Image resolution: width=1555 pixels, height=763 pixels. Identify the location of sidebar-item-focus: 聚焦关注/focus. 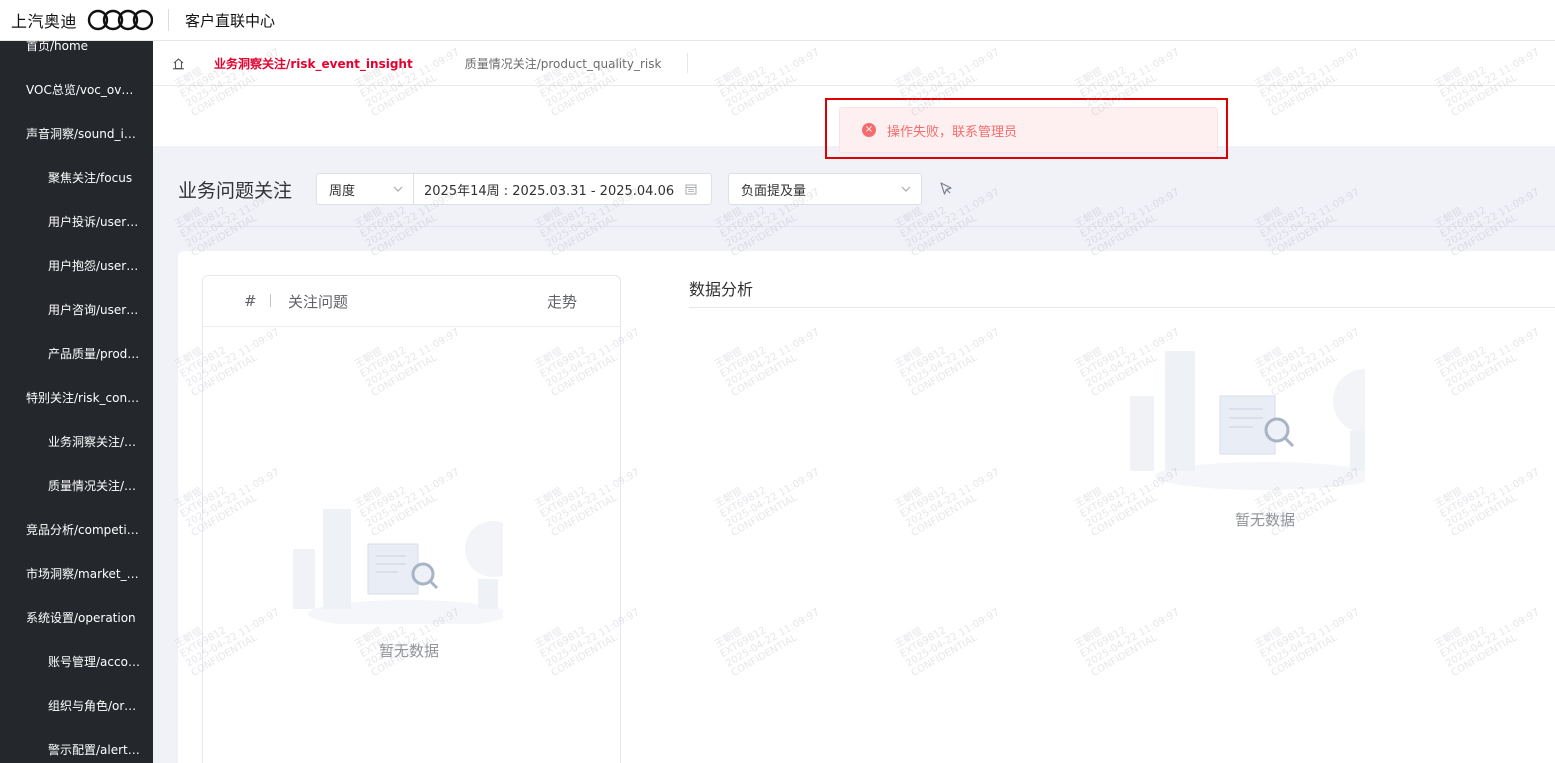
(76, 177).